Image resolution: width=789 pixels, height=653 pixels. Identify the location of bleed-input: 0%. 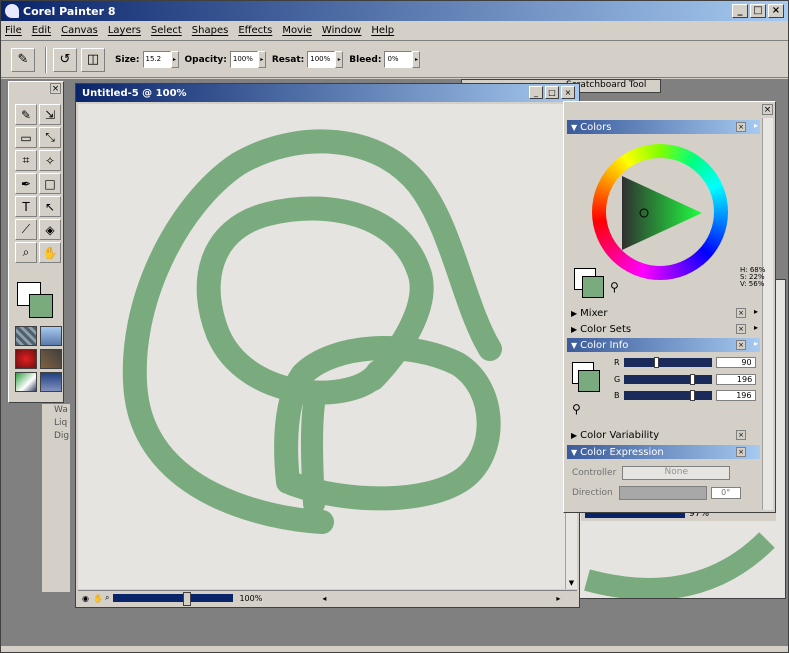
(398, 59).